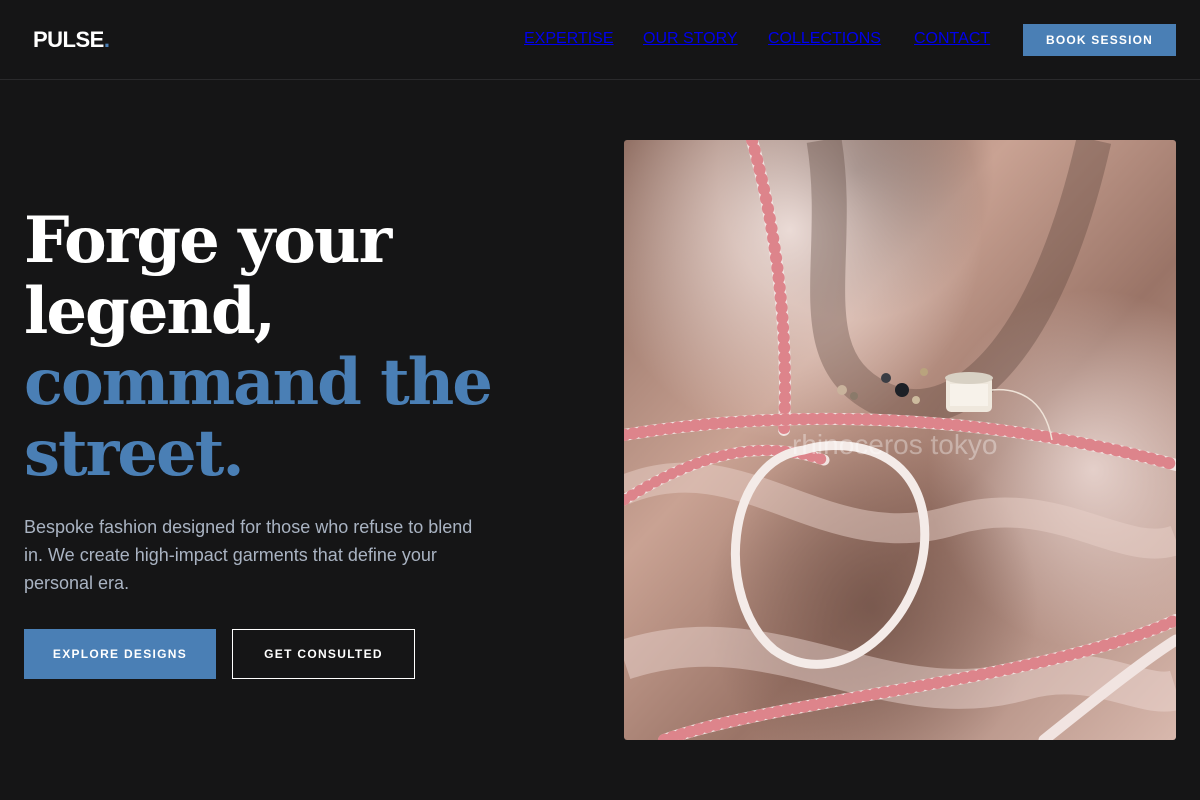 The height and width of the screenshot is (800, 1200). What do you see at coordinates (68, 39) in the screenshot?
I see `brand-name: PULSE` at bounding box center [68, 39].